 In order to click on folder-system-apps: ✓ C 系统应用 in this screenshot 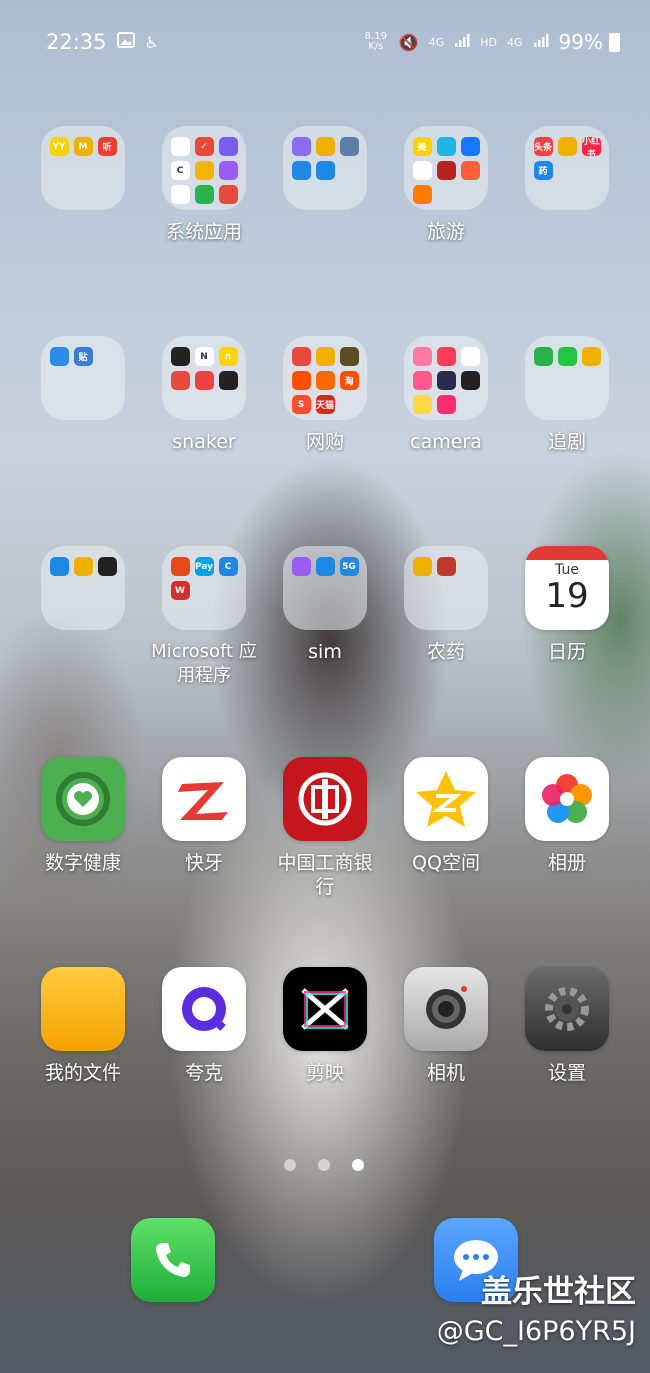, I will do `click(204, 185)`.